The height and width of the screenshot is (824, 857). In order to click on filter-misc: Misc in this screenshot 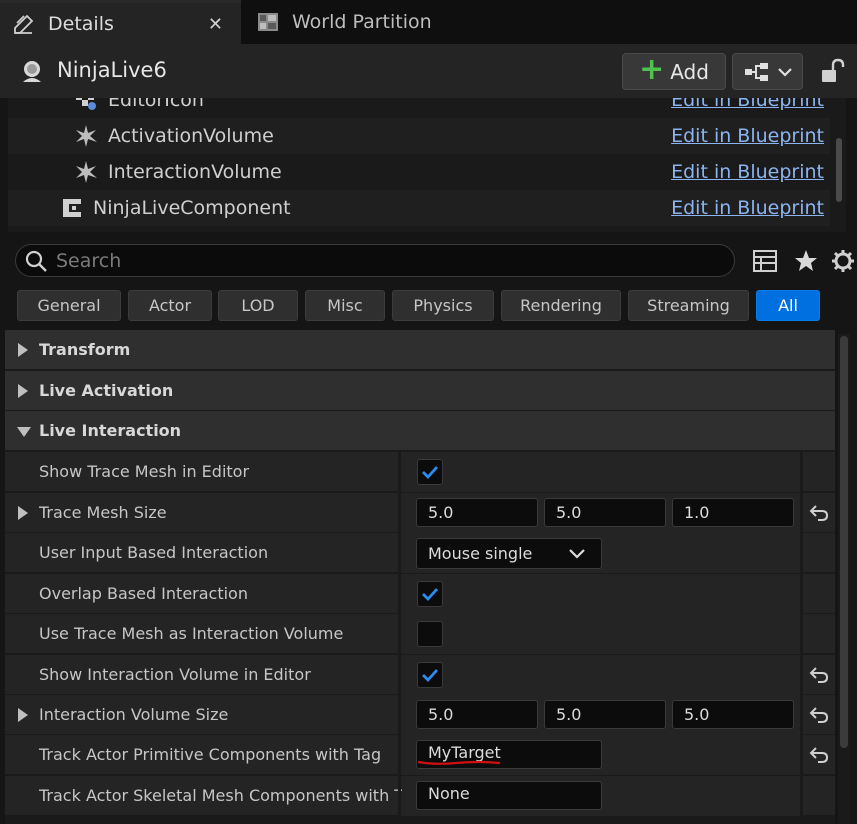, I will do `click(345, 305)`.